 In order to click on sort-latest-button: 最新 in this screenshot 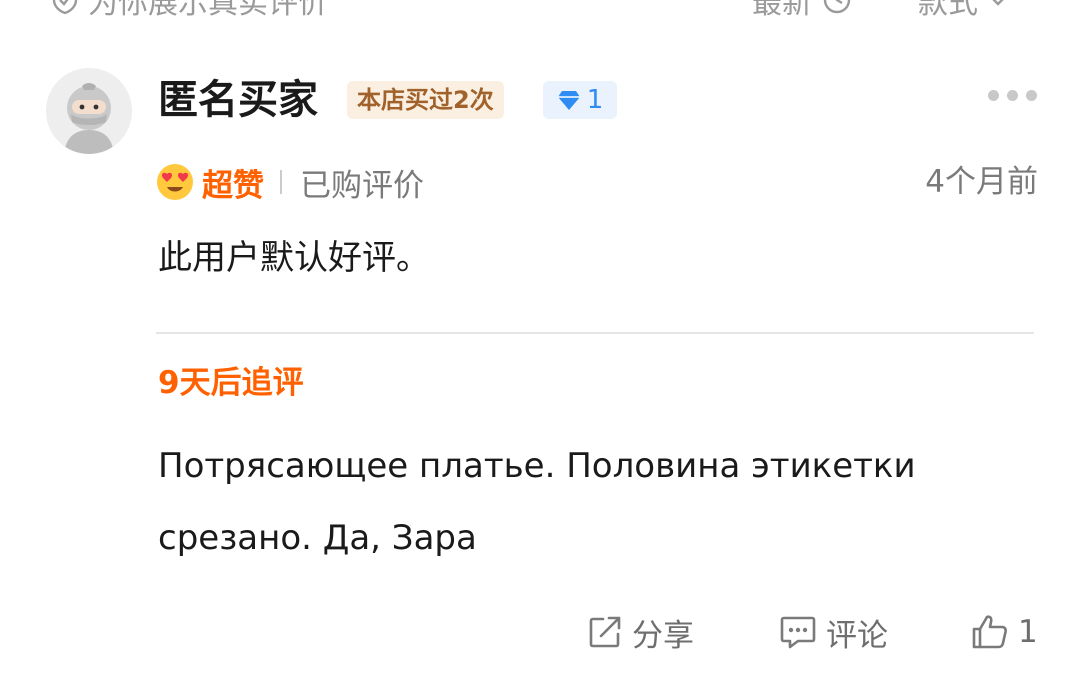, I will do `click(802, 11)`.